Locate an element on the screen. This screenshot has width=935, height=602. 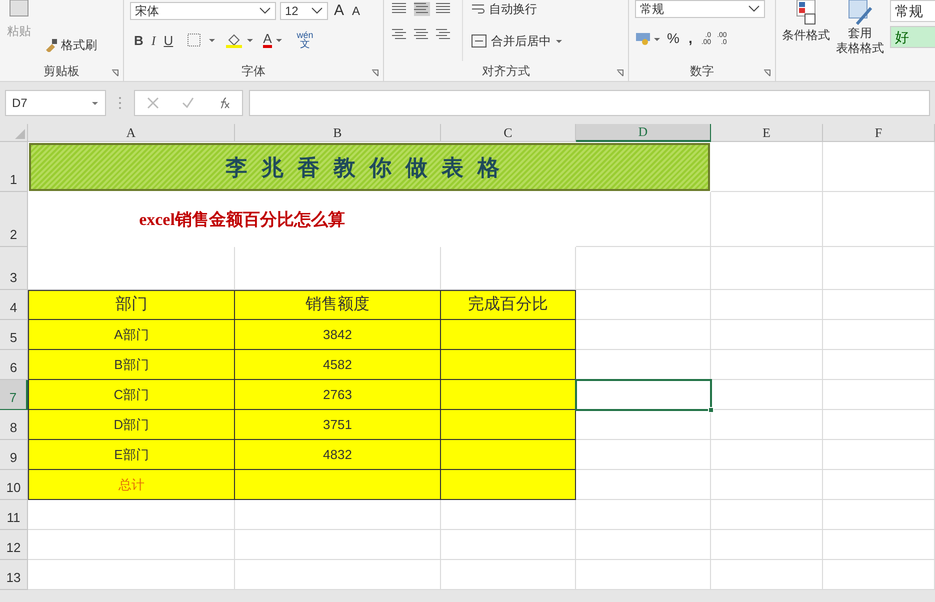
row-header: 12 is located at coordinates (14, 545).